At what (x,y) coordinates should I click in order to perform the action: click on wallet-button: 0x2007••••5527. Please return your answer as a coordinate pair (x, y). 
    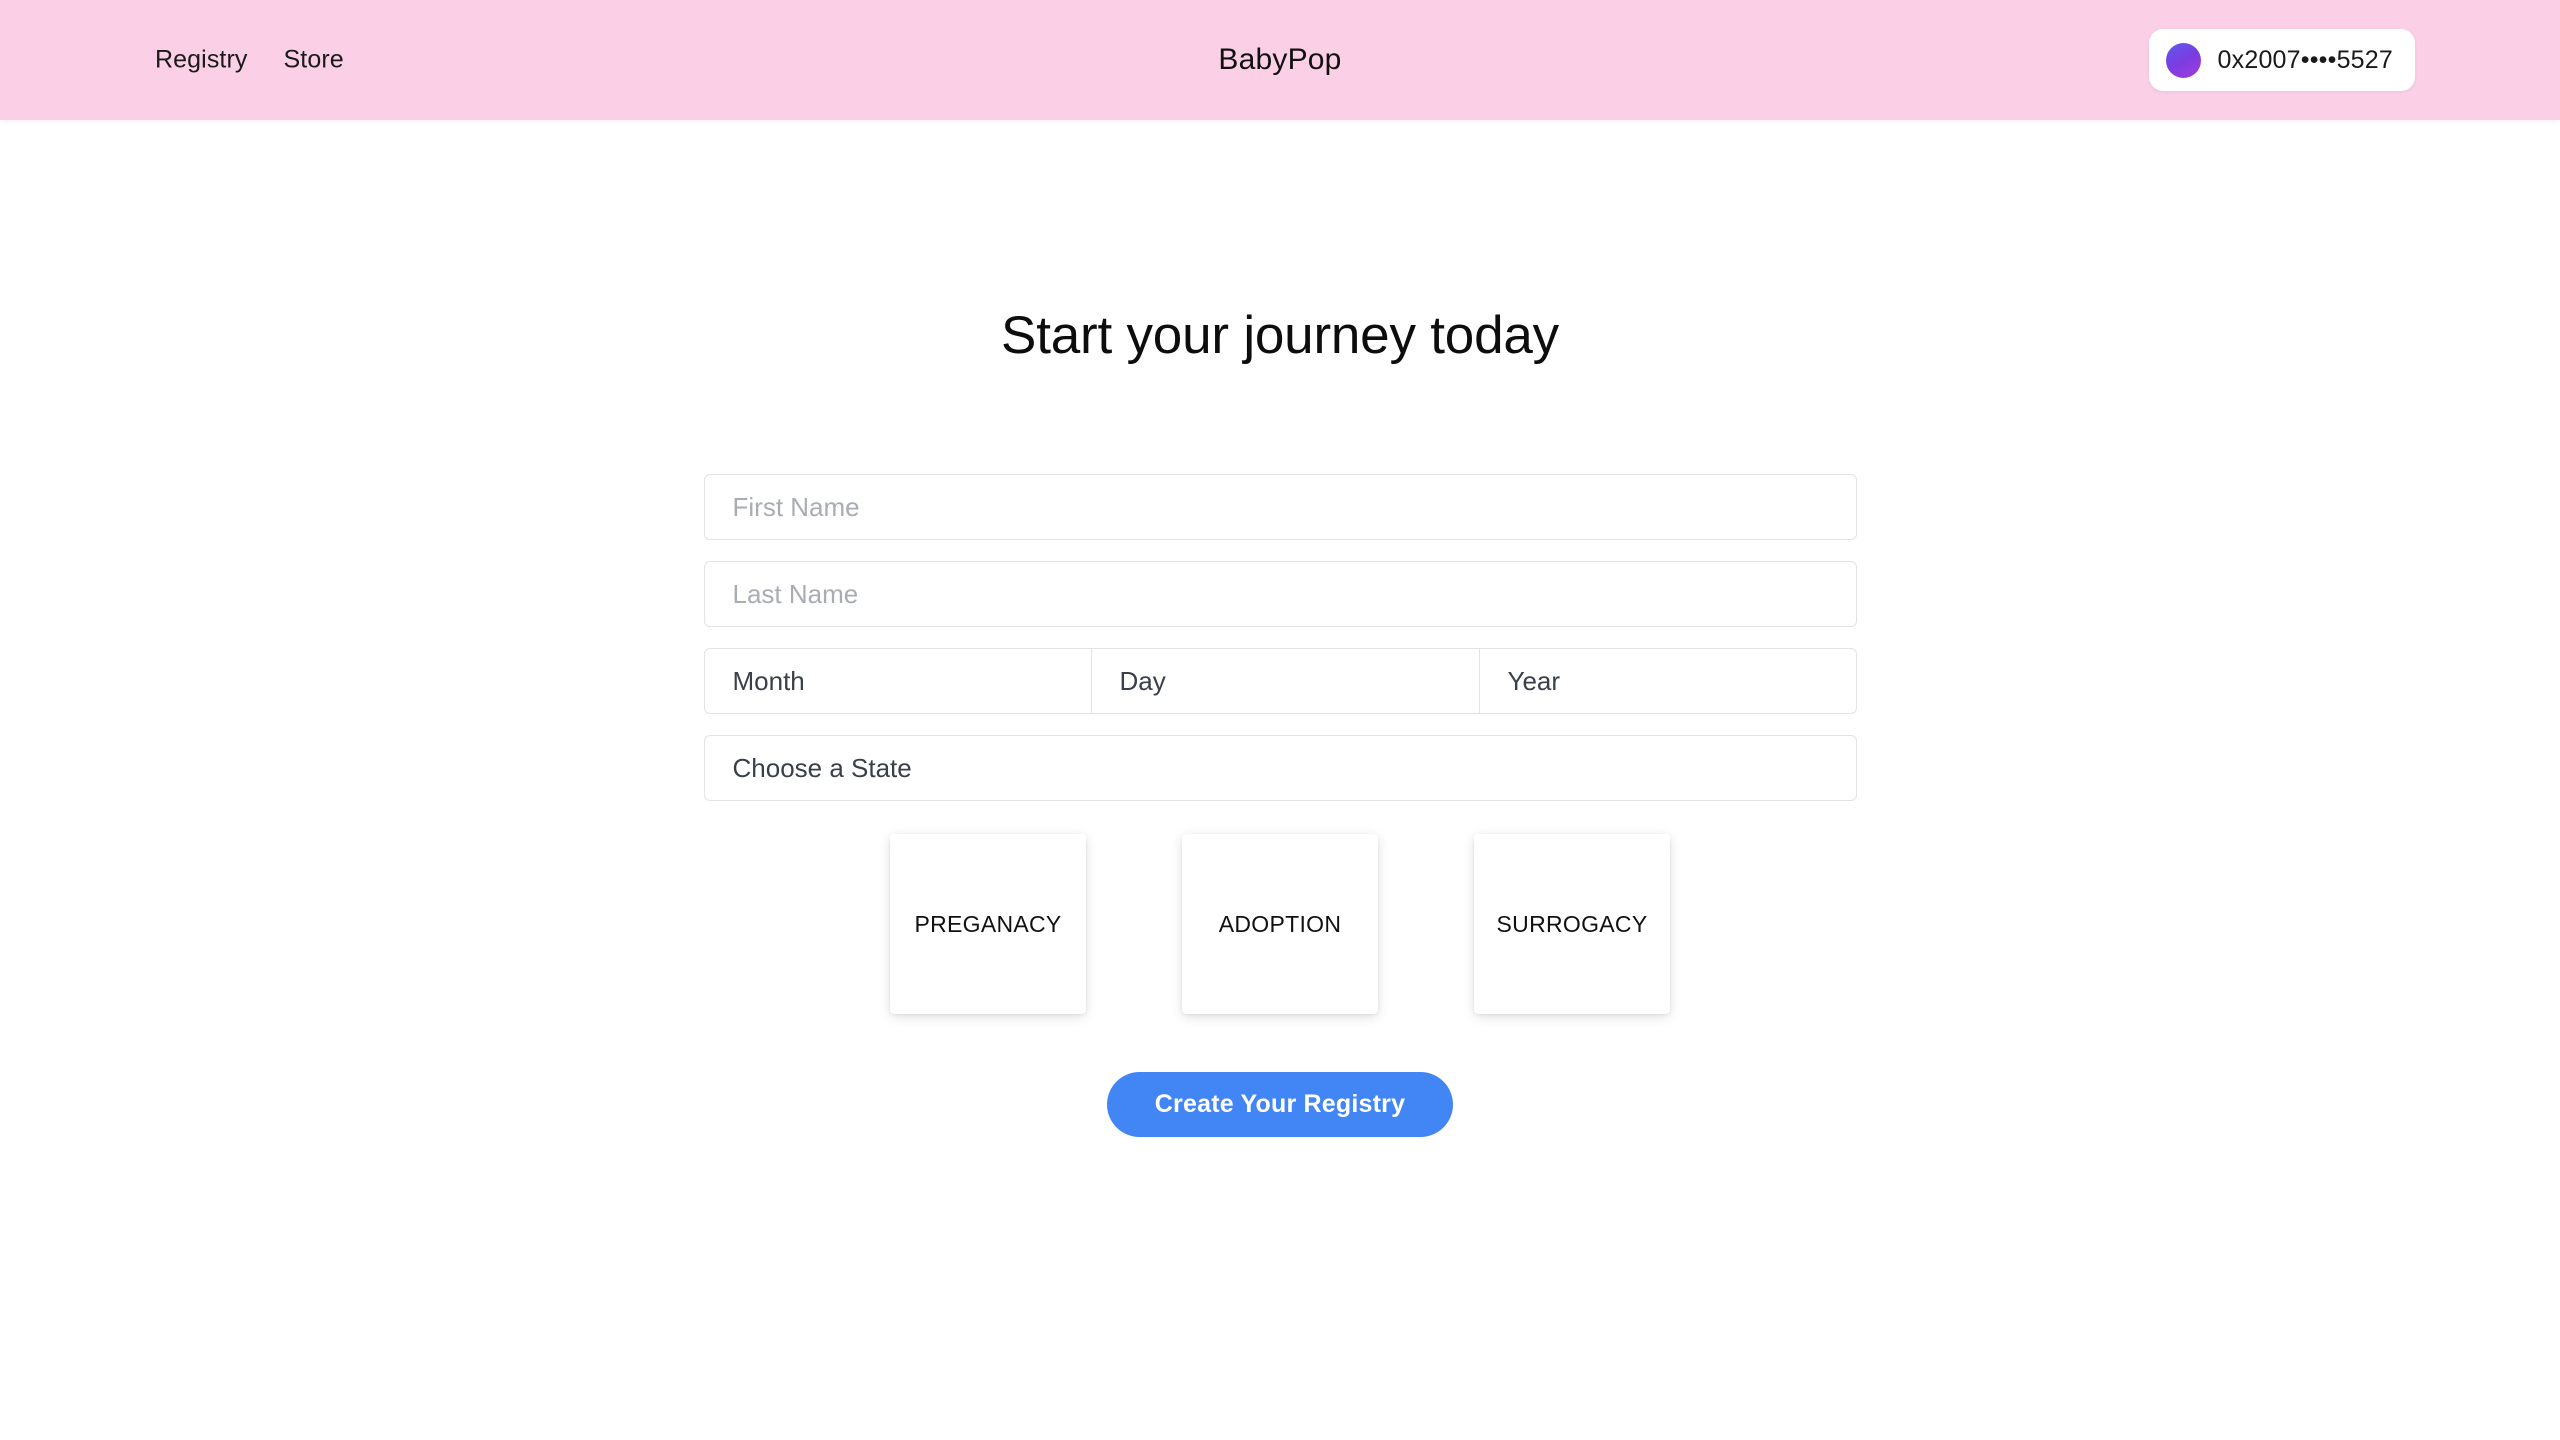
    Looking at the image, I should click on (2281, 60).